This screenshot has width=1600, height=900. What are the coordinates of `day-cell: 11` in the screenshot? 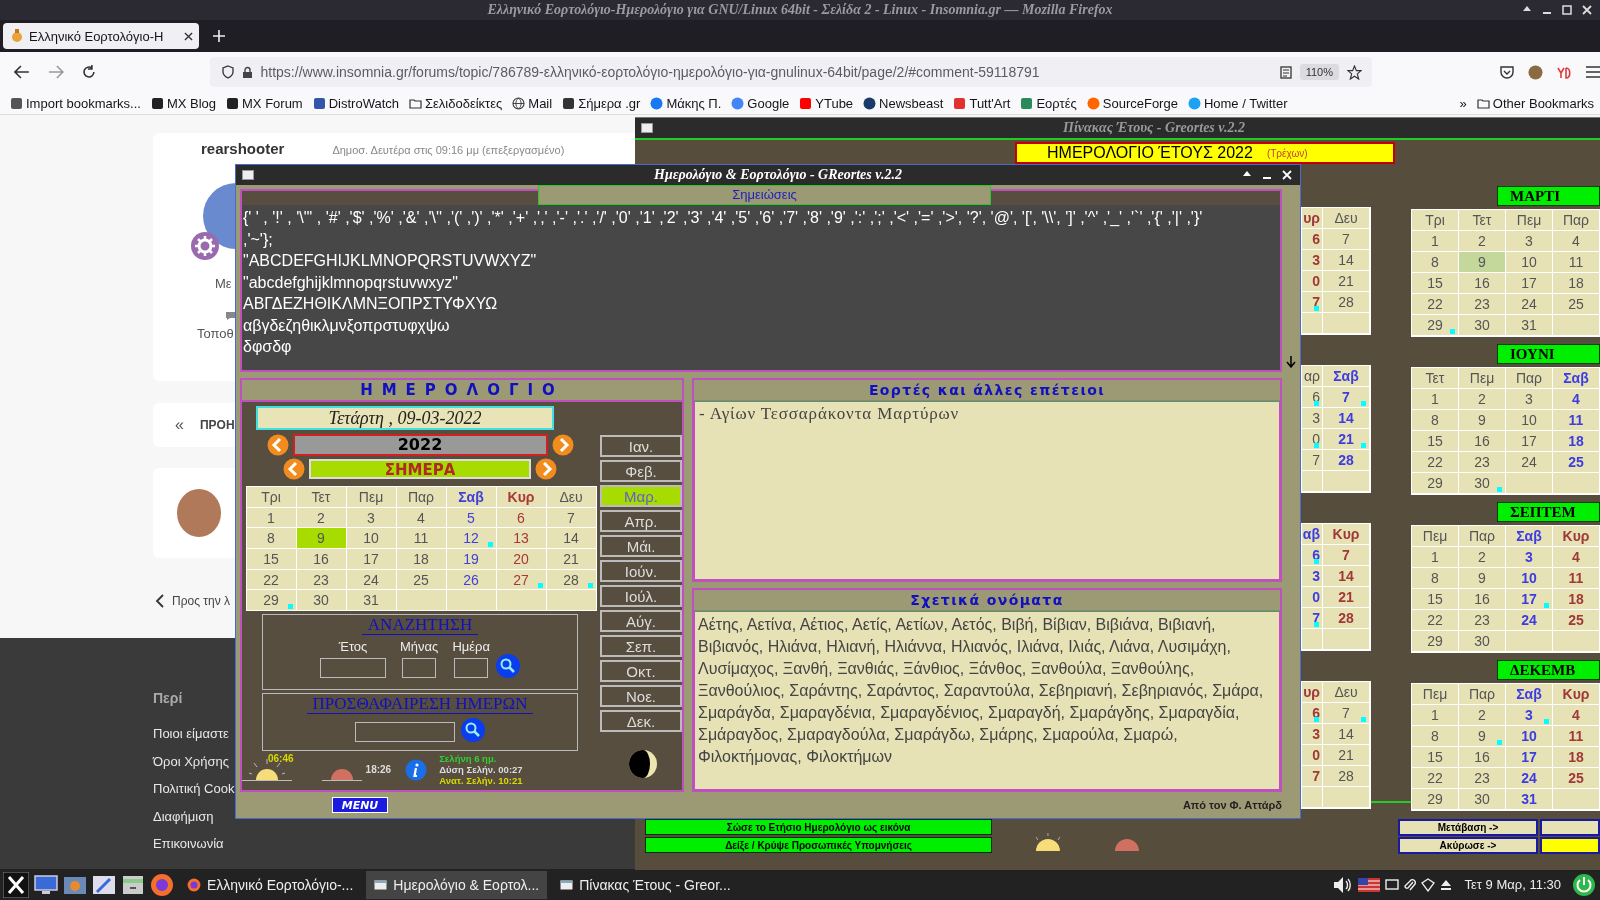 It's located at (1576, 578).